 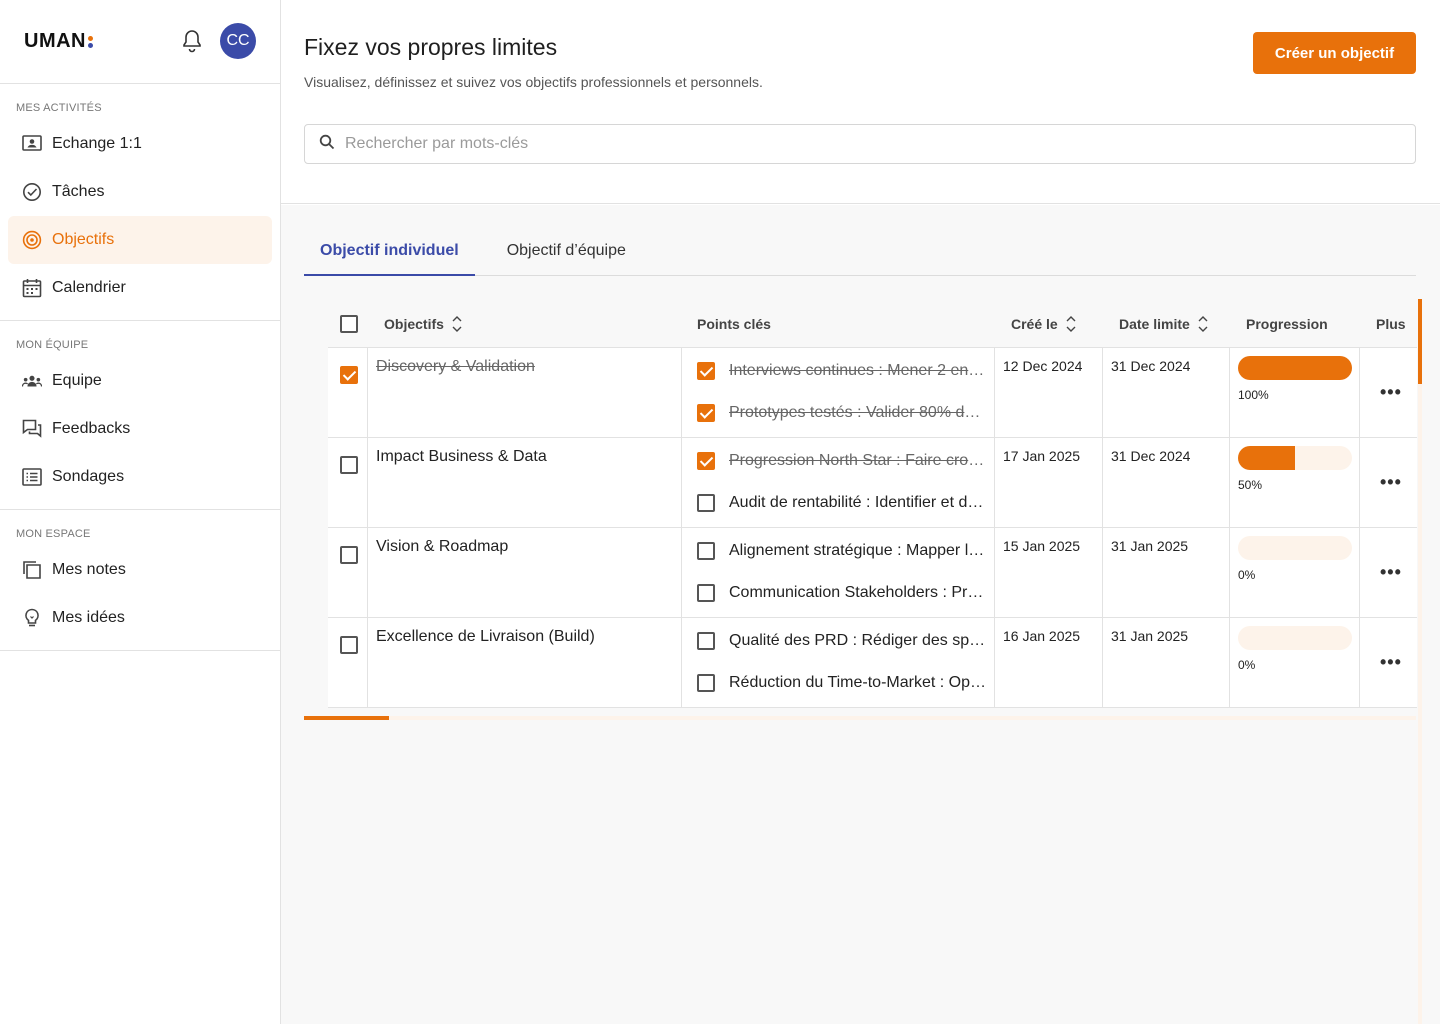 What do you see at coordinates (842, 683) in the screenshot?
I see `key-point: Réduction du Time-to-Market : Optimiser` at bounding box center [842, 683].